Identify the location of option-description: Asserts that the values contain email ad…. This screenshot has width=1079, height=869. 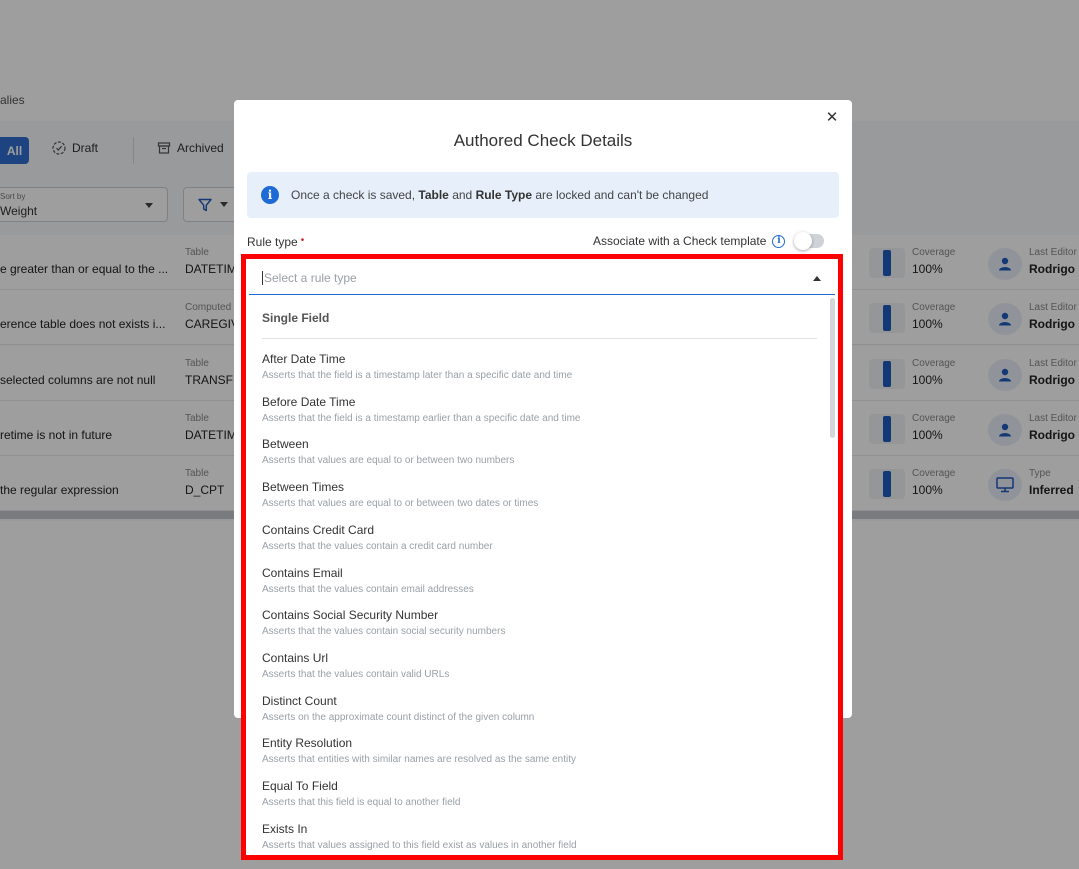
(368, 589).